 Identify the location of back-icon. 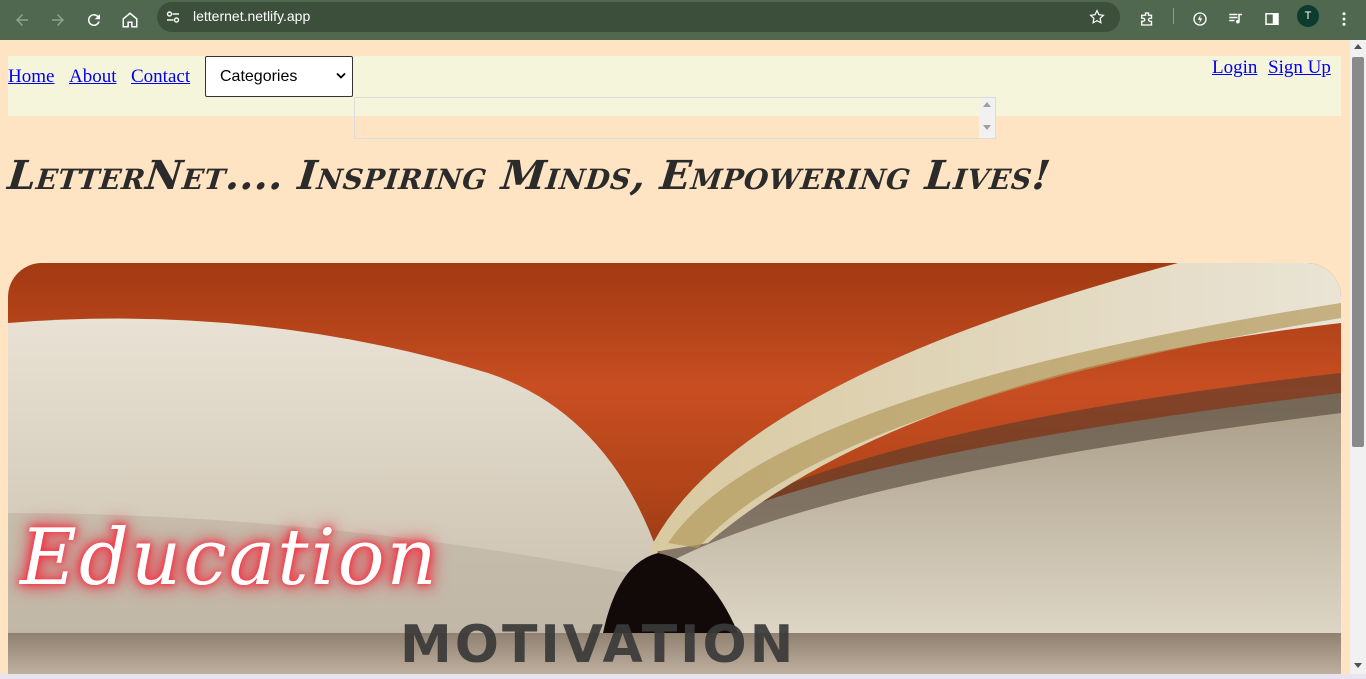
(22, 20).